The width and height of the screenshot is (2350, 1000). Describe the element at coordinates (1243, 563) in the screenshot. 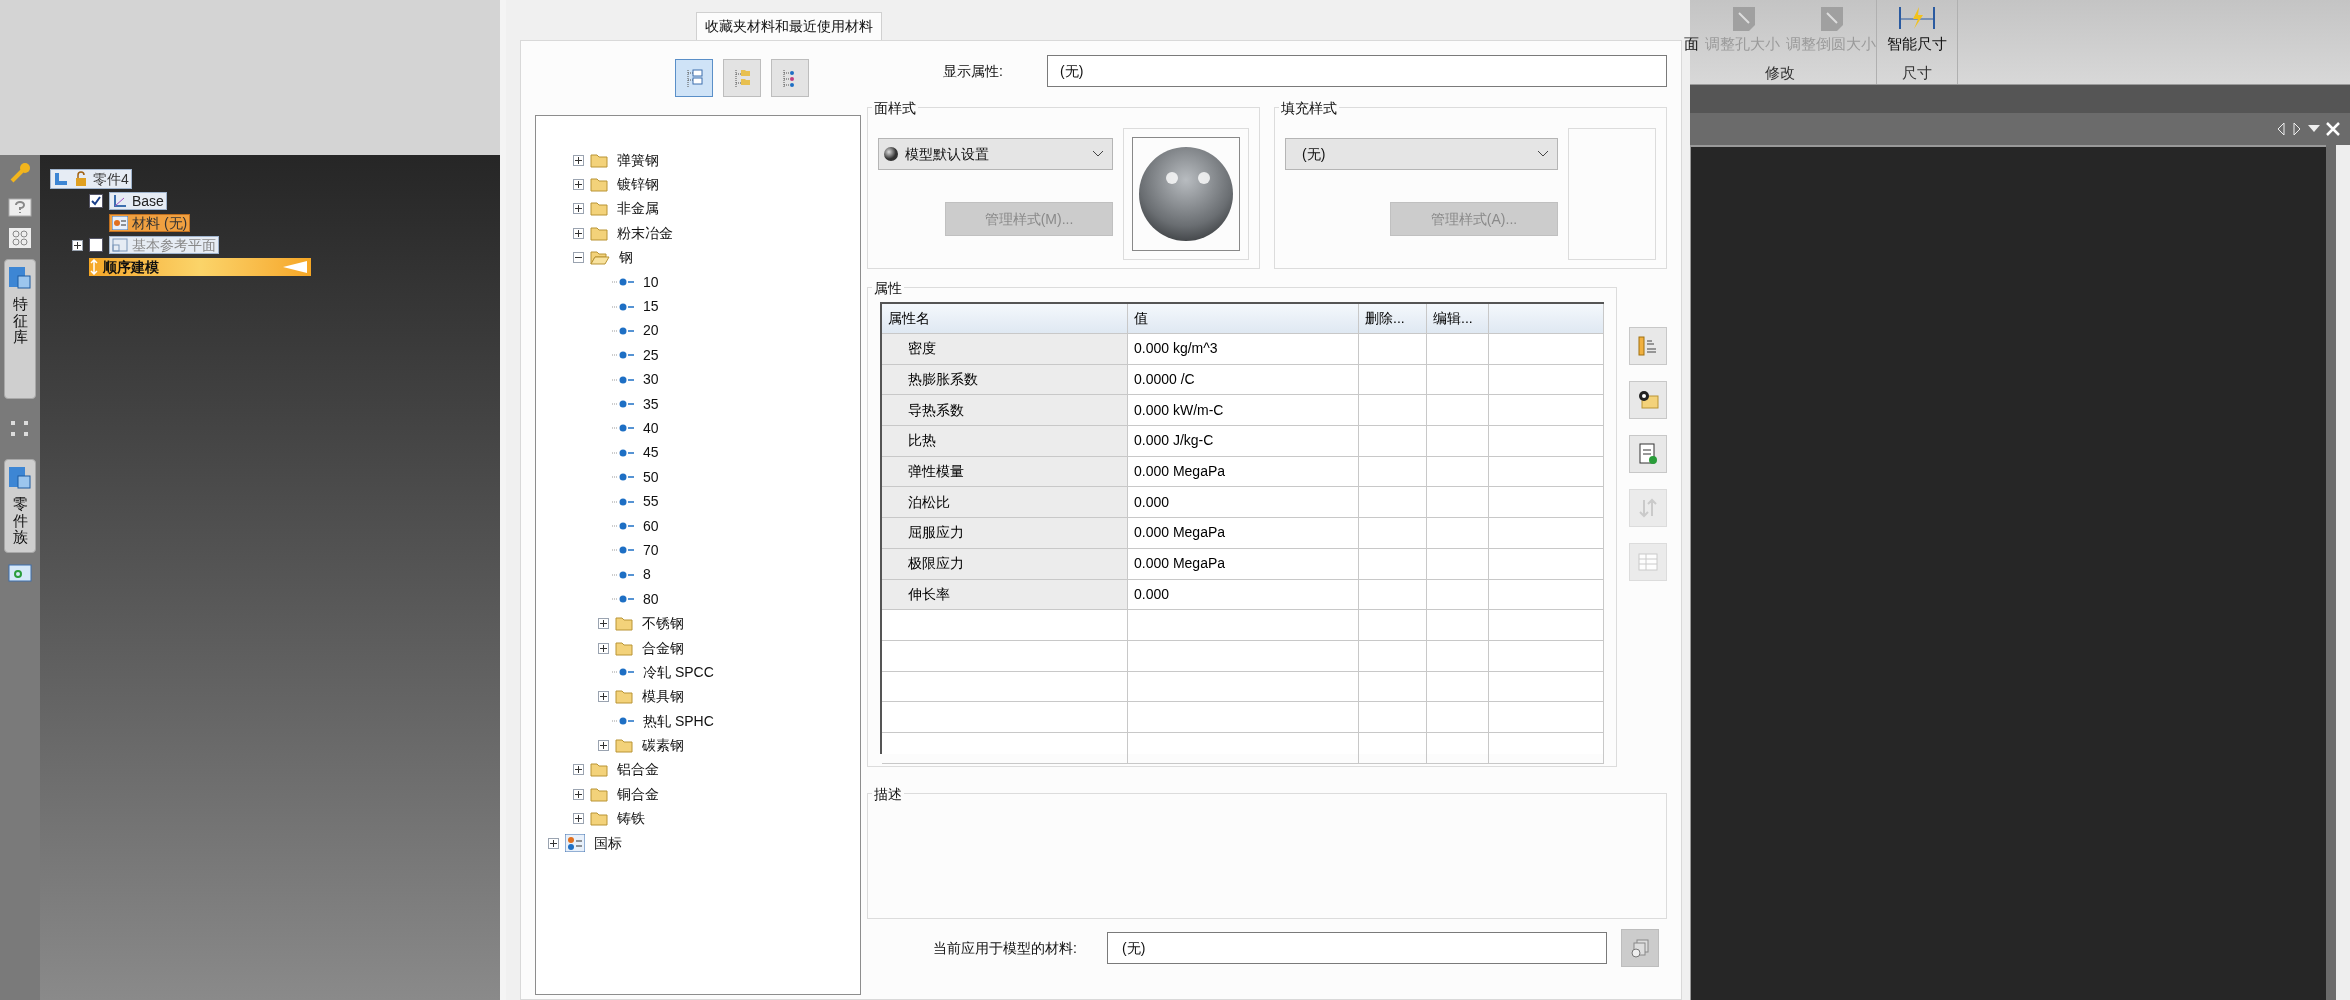

I see `table-cell: 0.000 MegaPa` at that location.